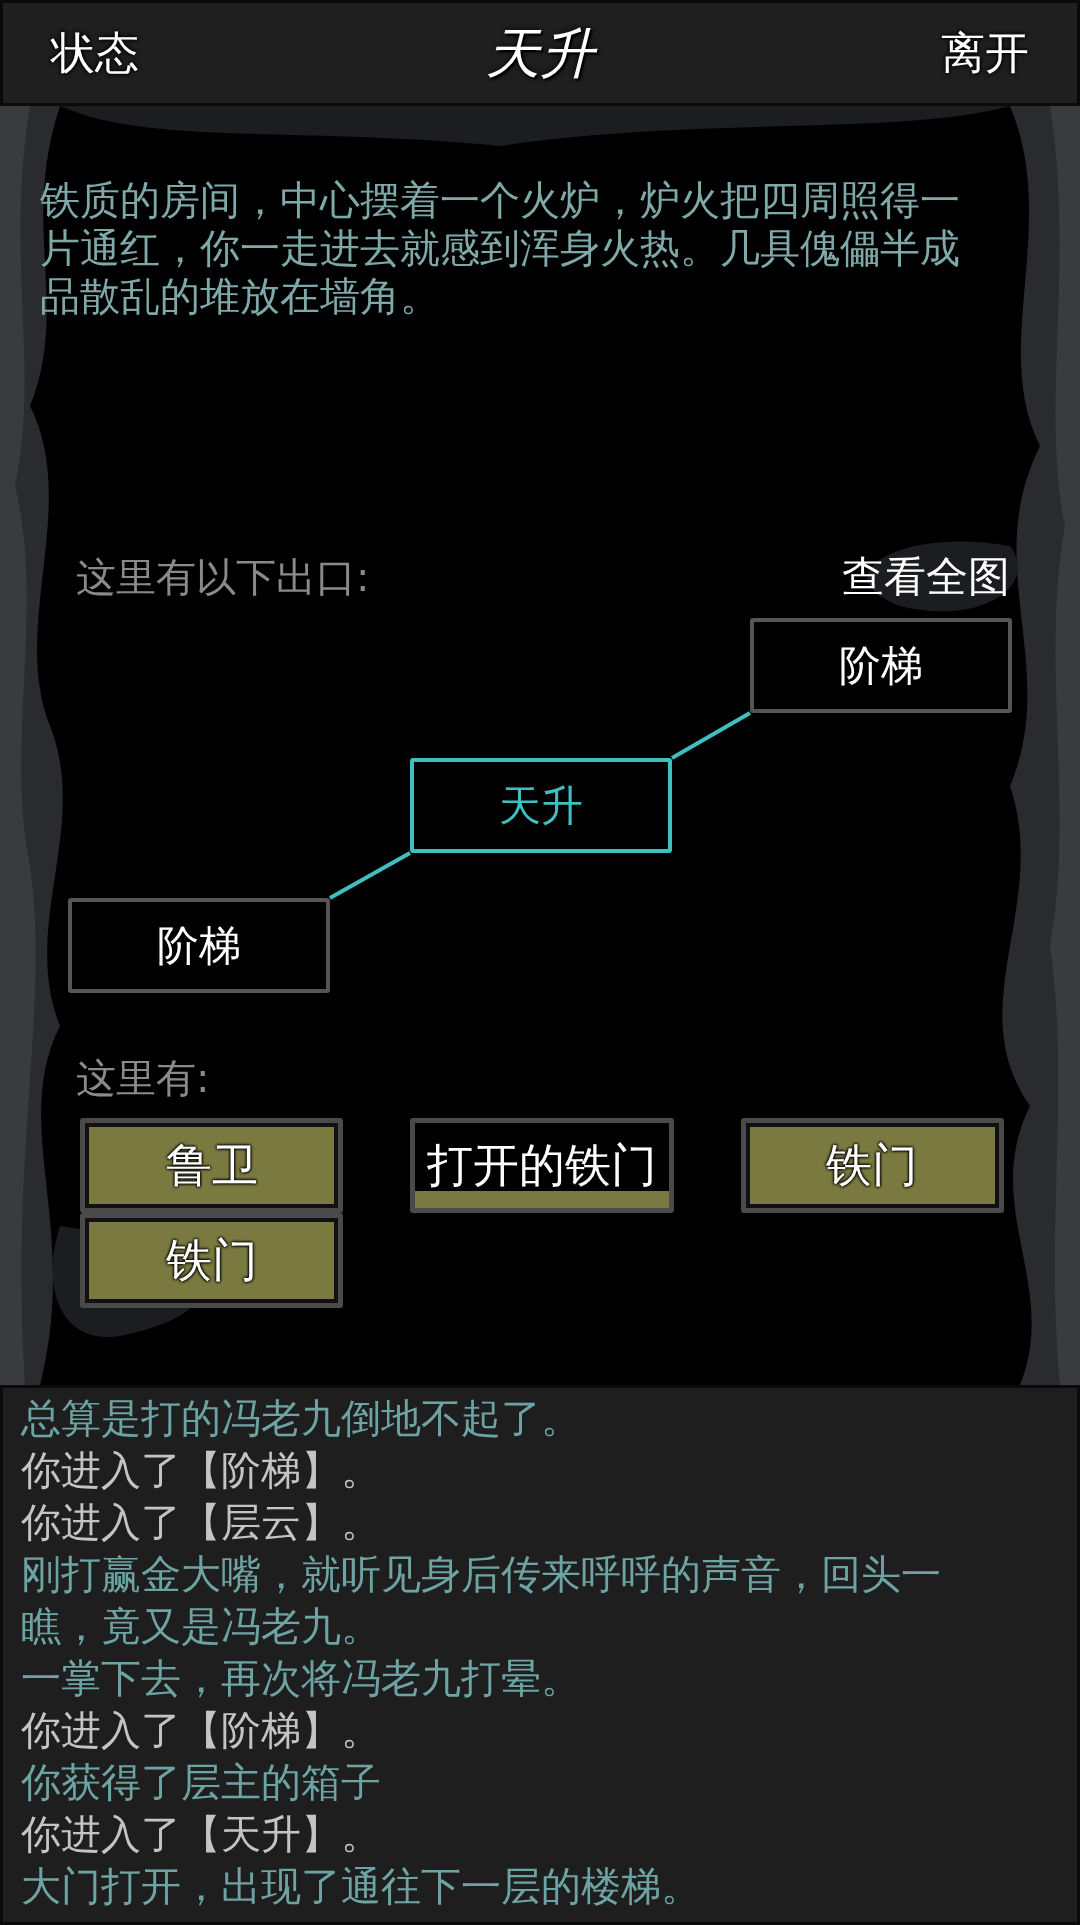 The width and height of the screenshot is (1080, 1925). Describe the element at coordinates (212, 1165) in the screenshot. I see `item-button: 鲁卫` at that location.